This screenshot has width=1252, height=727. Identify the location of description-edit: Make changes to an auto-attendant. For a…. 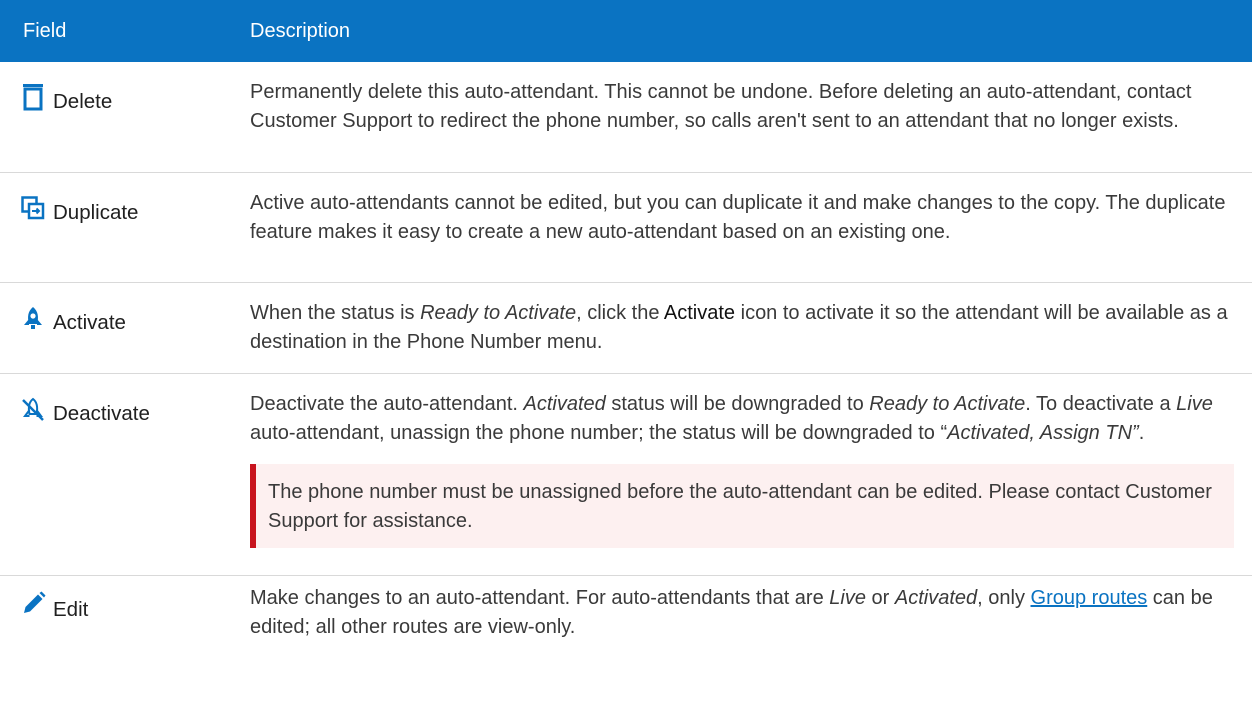
(750, 622).